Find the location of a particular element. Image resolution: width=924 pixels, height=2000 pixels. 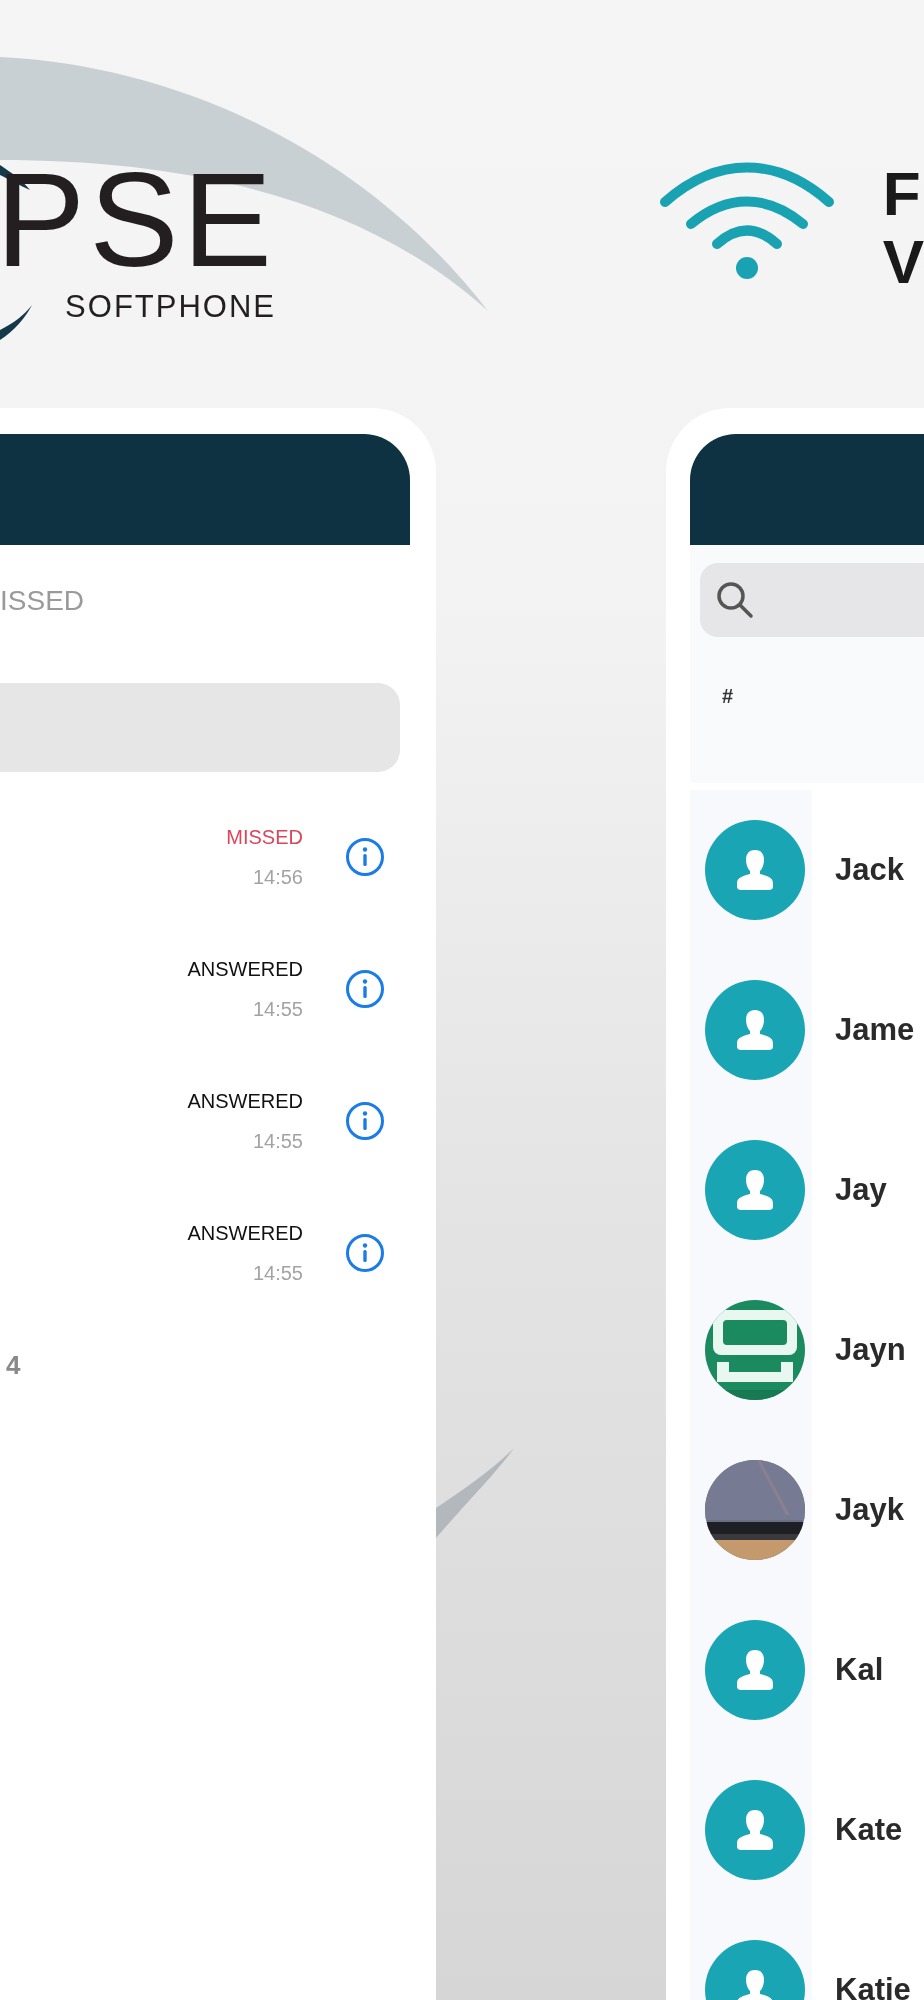

search-icon is located at coordinates (735, 600).